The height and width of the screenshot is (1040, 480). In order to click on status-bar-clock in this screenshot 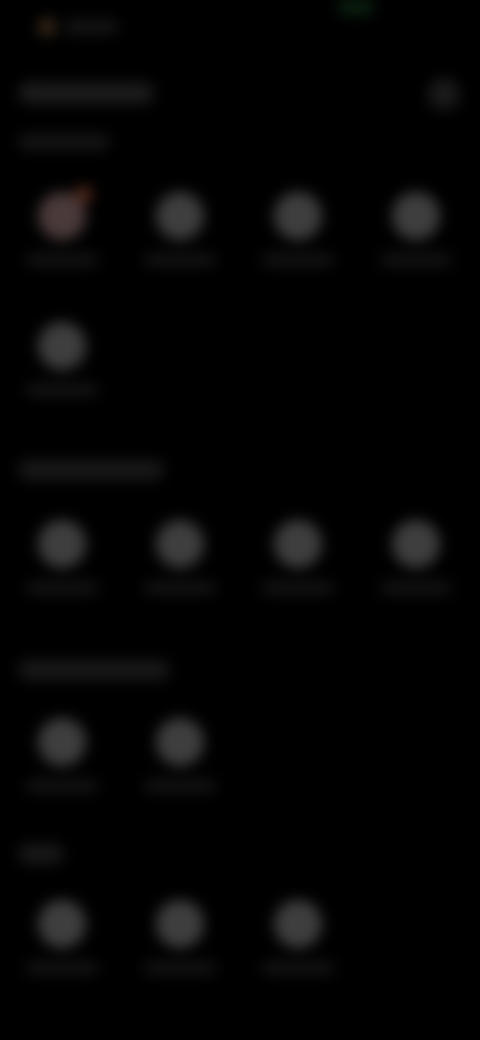, I will do `click(91, 27)`.